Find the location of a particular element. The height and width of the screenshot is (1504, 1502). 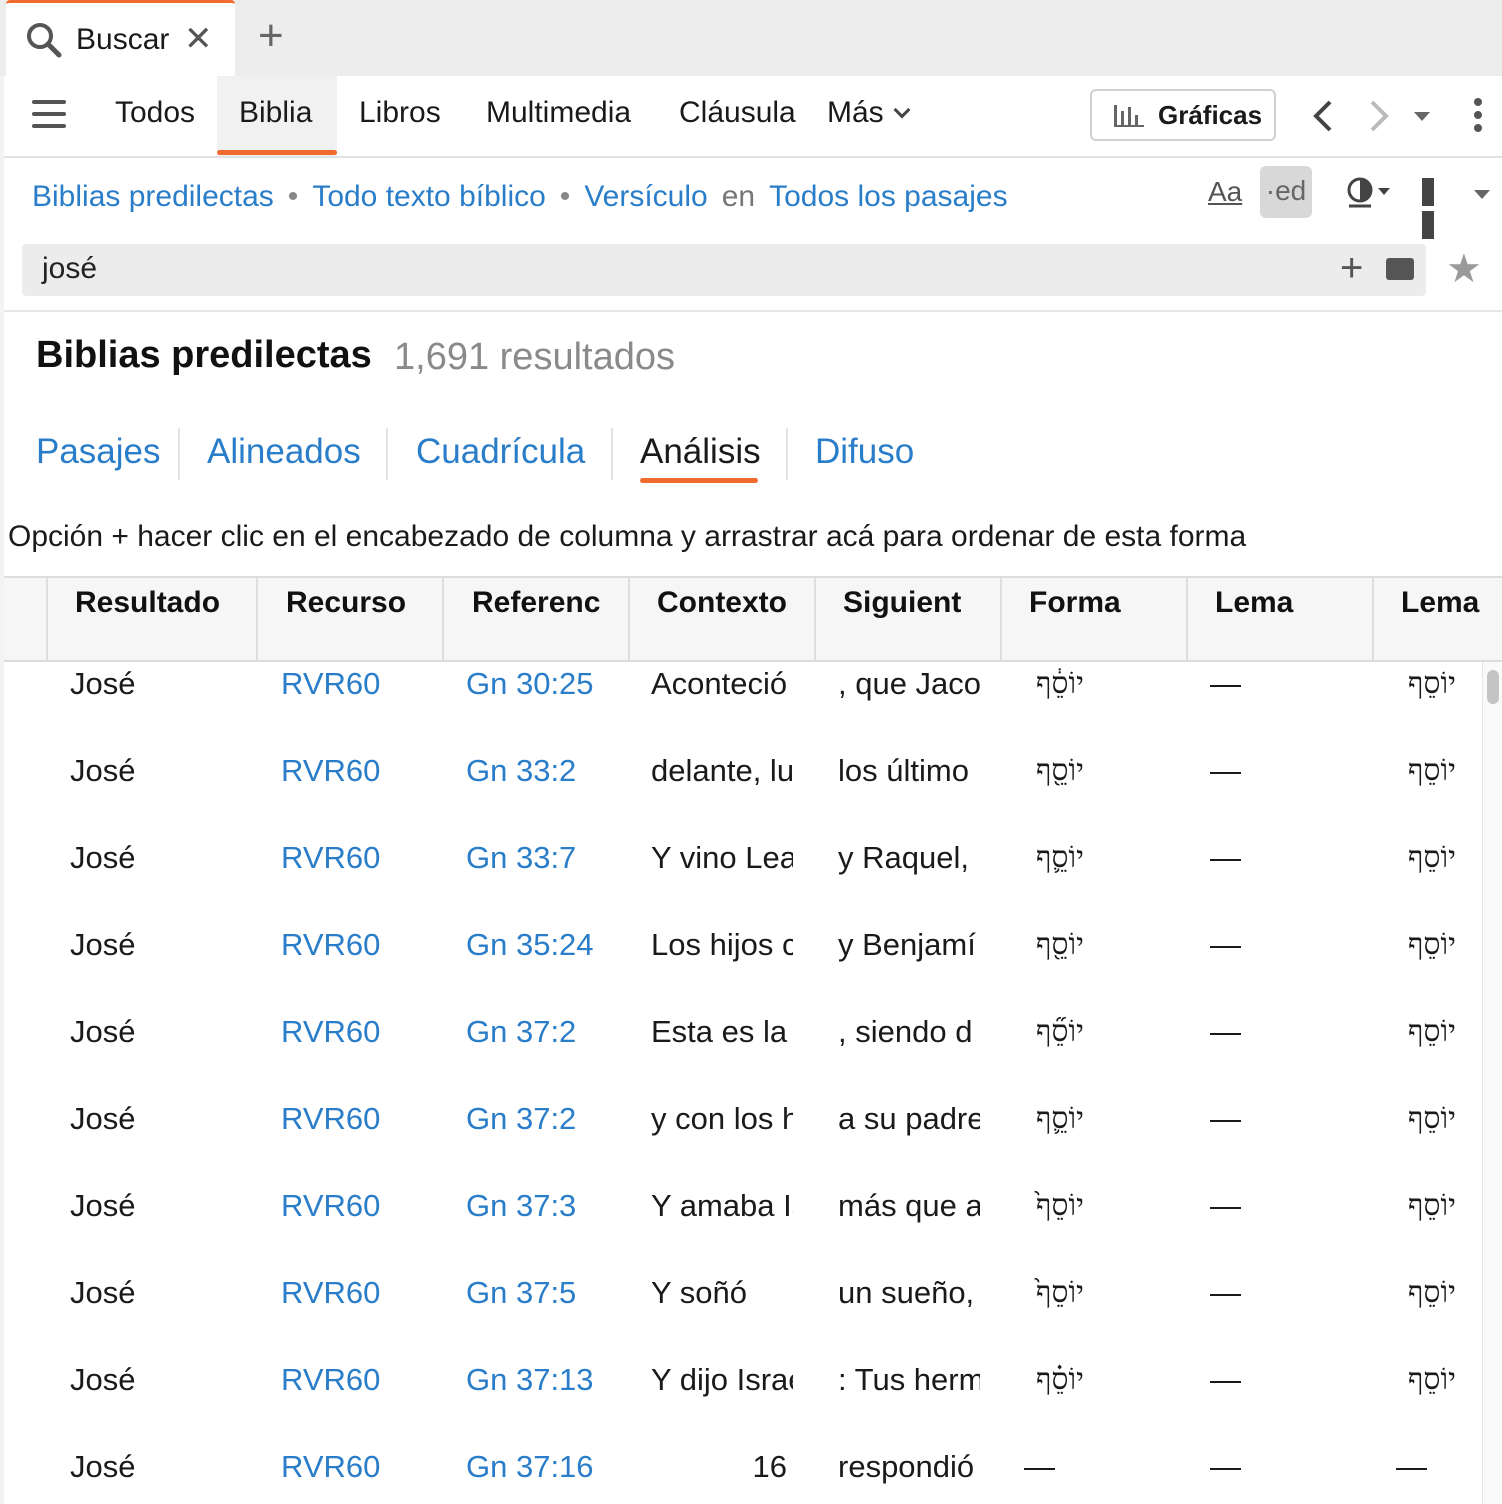

cell-siguiente: más que a is located at coordinates (909, 1205).